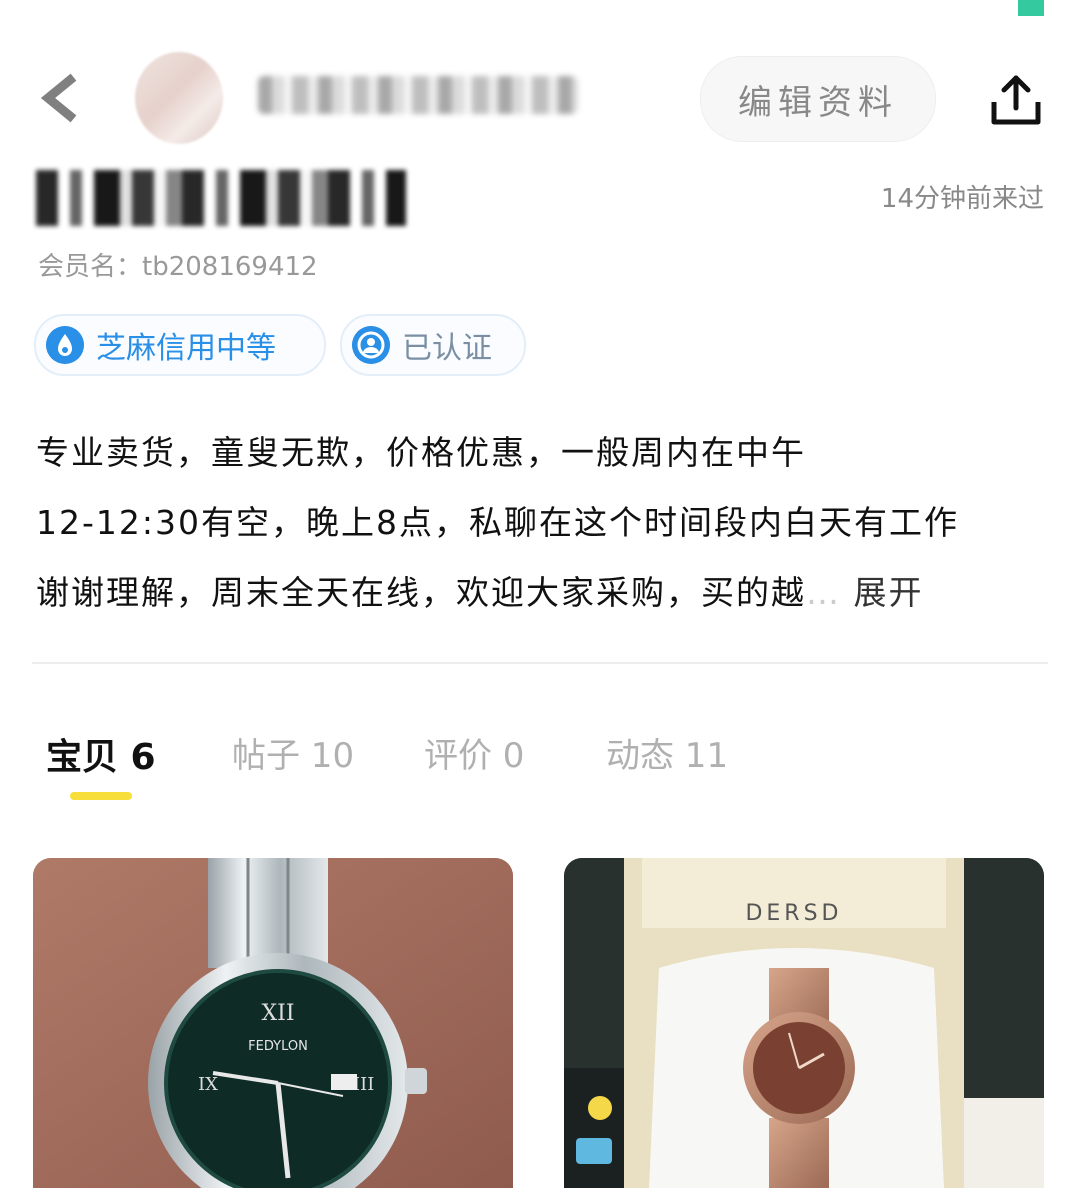 The width and height of the screenshot is (1080, 1188). I want to click on tab-activity: 动态 11, so click(667, 752).